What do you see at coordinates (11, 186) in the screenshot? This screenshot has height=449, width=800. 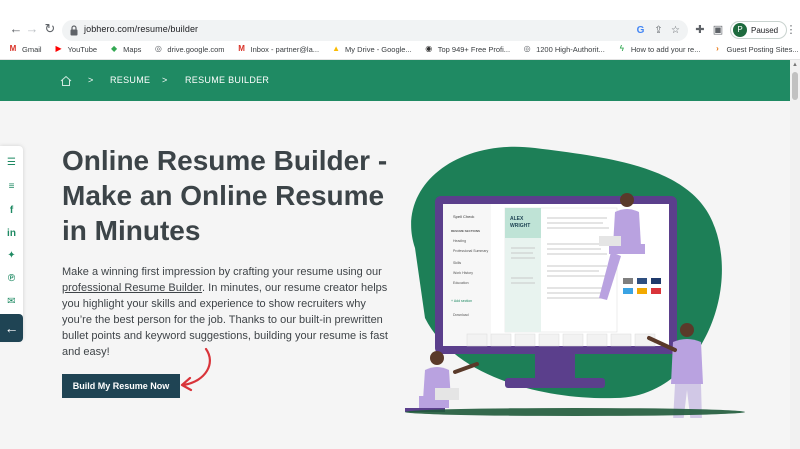 I see `list-icon: ≡` at bounding box center [11, 186].